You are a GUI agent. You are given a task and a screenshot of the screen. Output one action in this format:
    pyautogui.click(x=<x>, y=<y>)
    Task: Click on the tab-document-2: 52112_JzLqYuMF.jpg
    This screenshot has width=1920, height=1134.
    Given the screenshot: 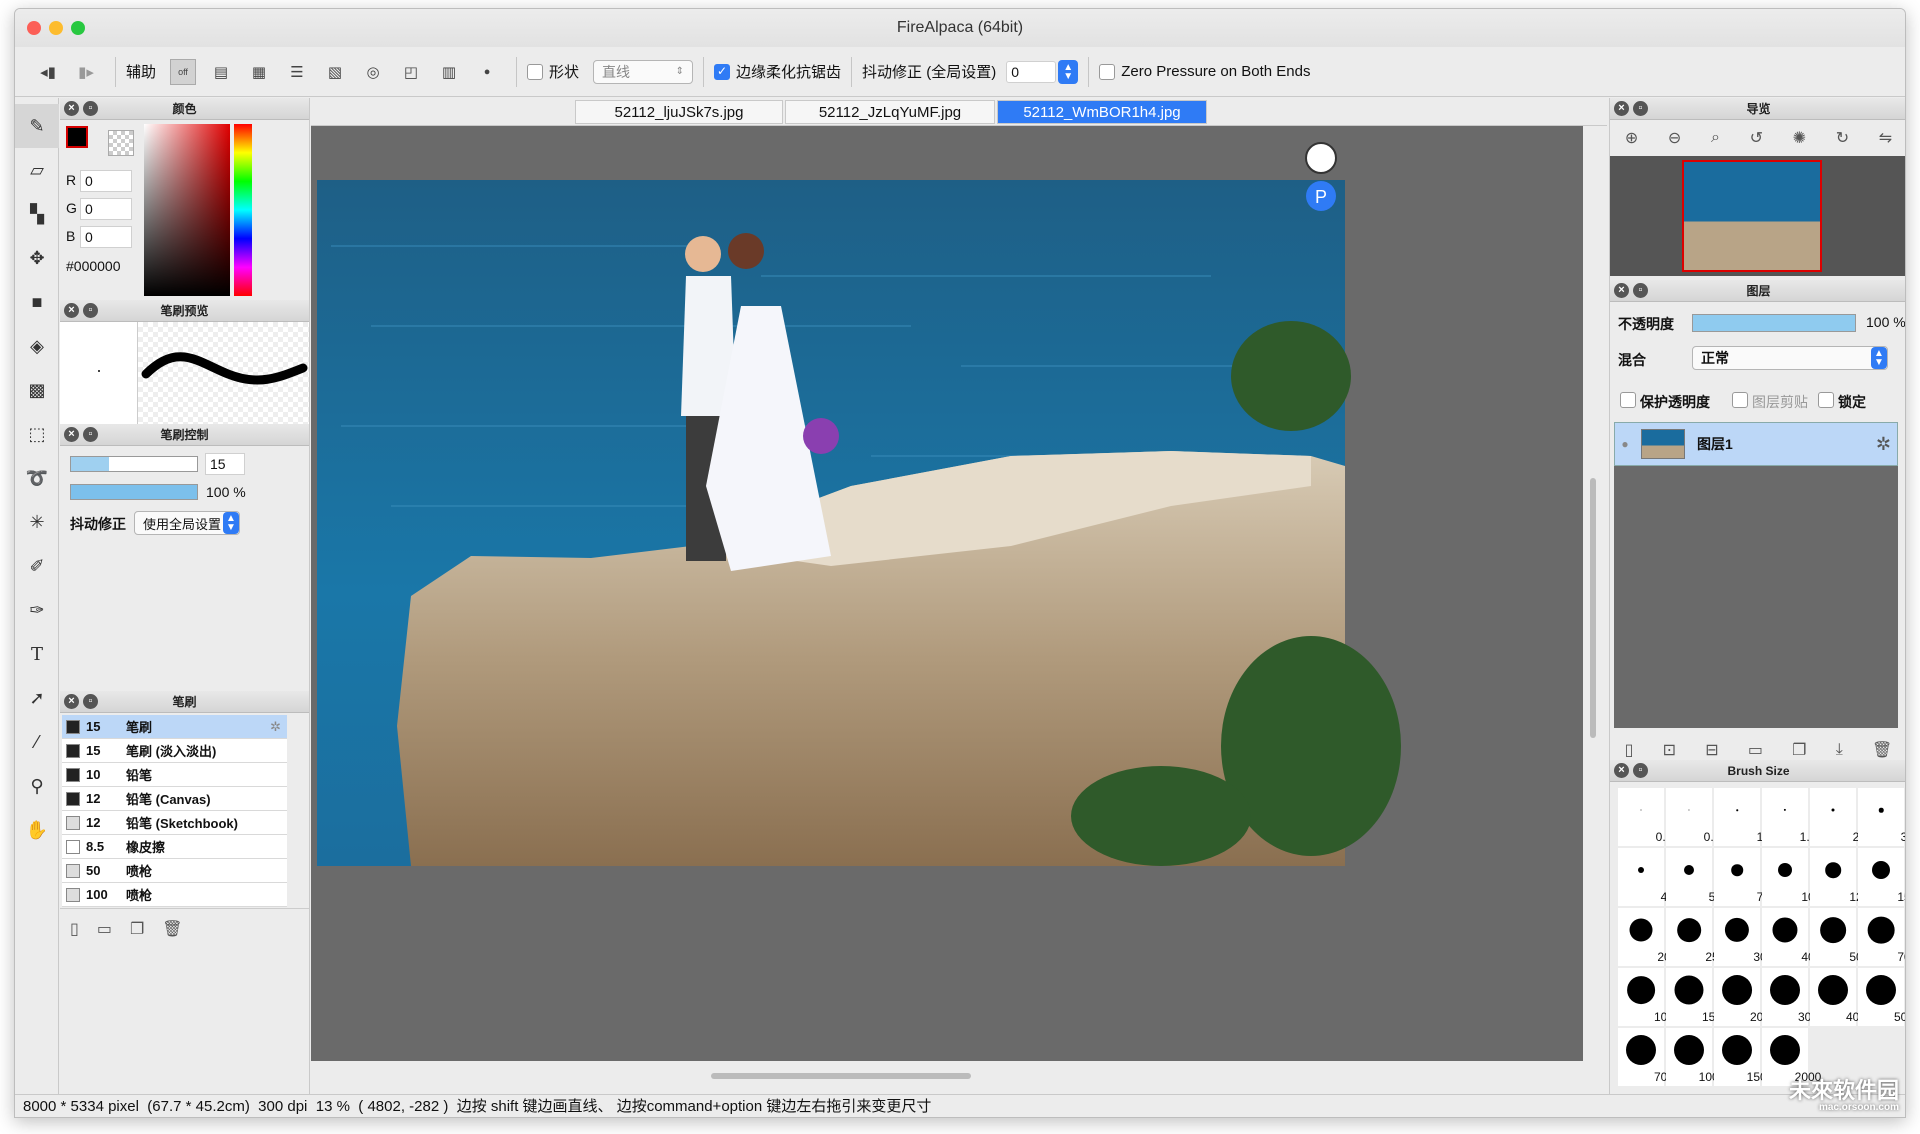 What is the action you would take?
    pyautogui.click(x=890, y=112)
    